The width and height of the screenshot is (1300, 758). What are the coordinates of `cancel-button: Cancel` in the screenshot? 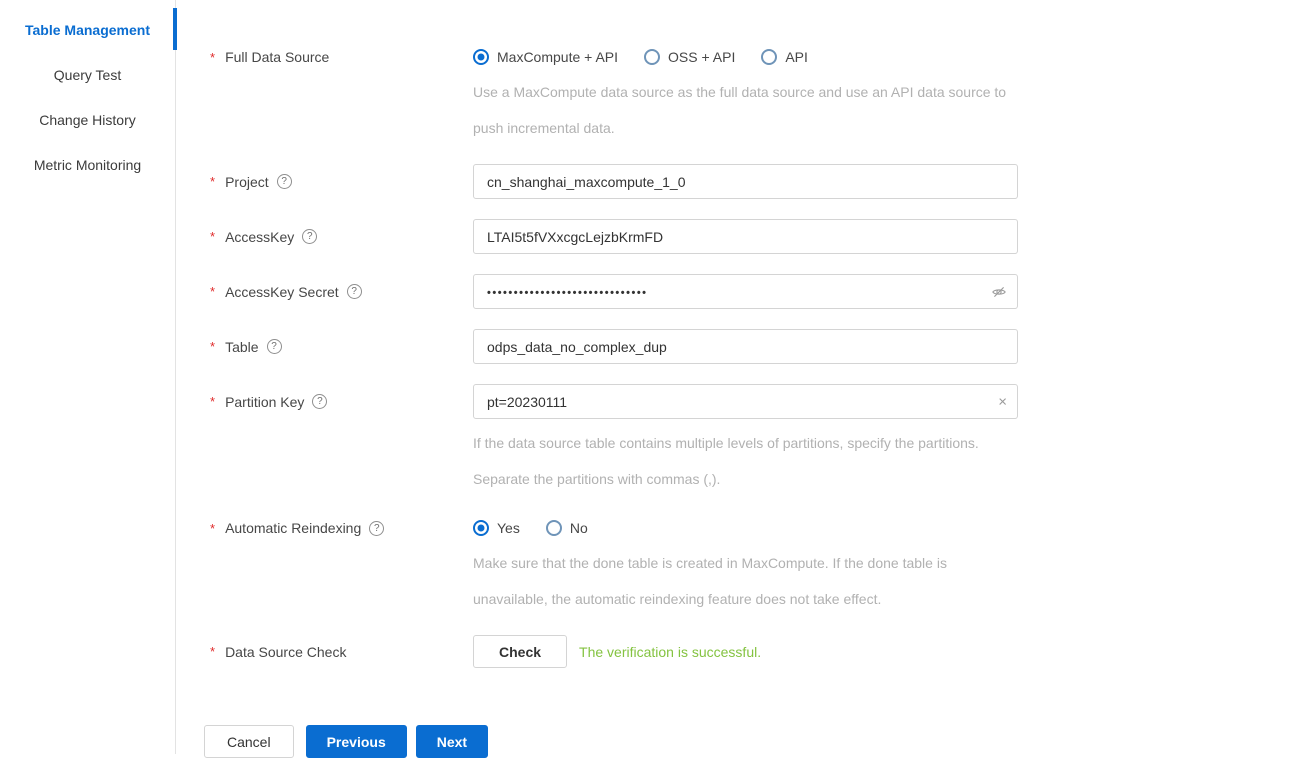 It's located at (249, 741).